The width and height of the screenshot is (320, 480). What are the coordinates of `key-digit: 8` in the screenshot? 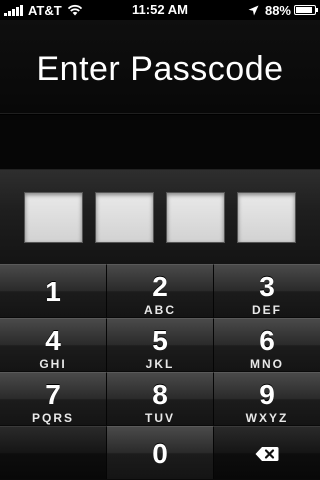 It's located at (160, 394).